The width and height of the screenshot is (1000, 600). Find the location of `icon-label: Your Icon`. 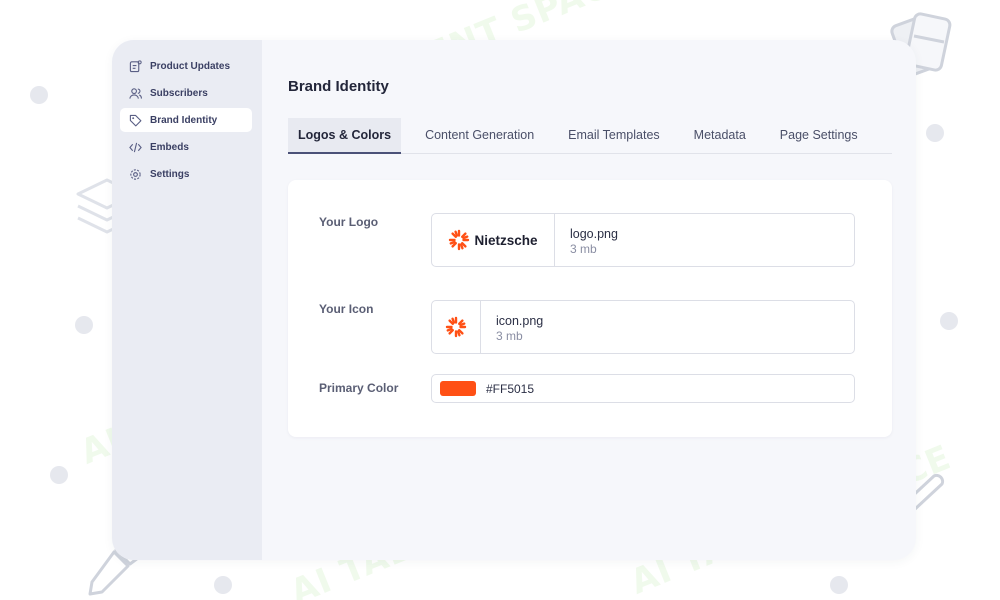

icon-label: Your Icon is located at coordinates (346, 309).